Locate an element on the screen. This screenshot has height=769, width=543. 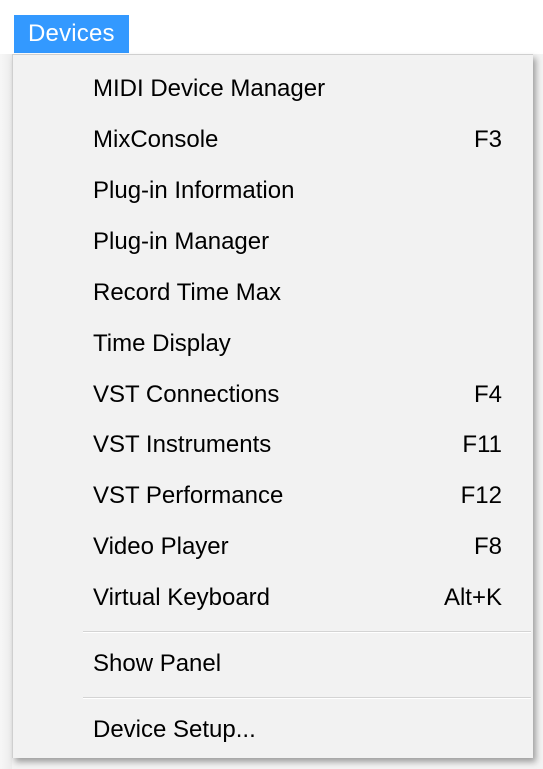
menu-item-plug-in-information: Plug-in Information is located at coordinates (273, 191).